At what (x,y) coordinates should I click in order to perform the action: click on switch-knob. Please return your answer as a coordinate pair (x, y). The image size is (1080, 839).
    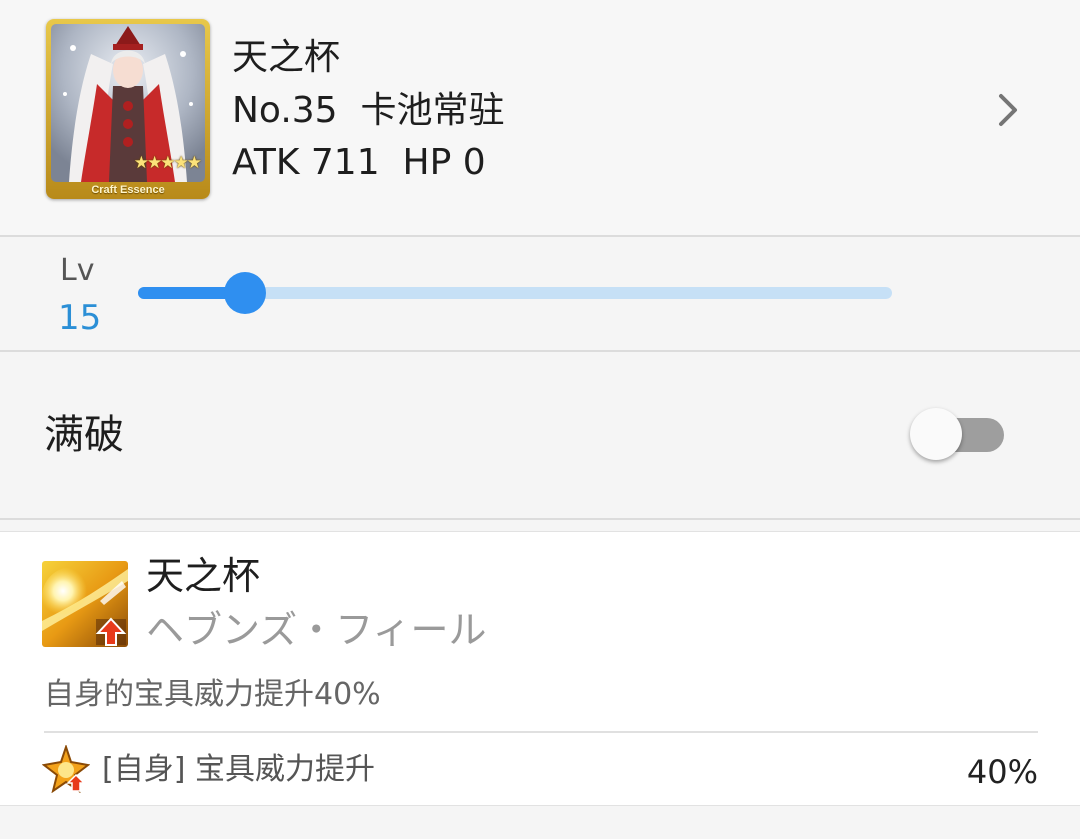
    Looking at the image, I should click on (936, 434).